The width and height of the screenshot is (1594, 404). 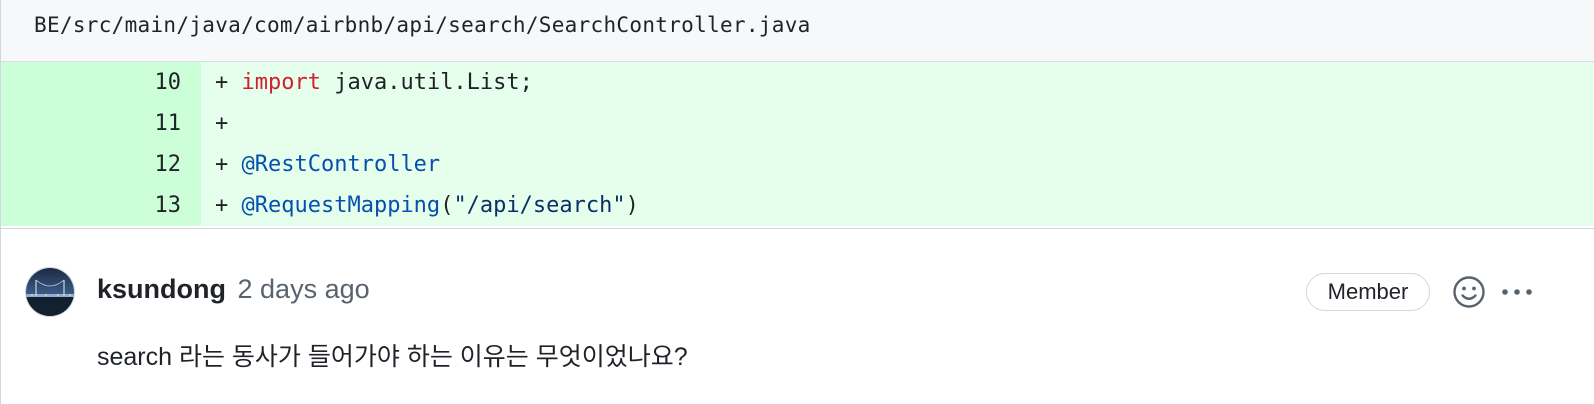 What do you see at coordinates (101, 164) in the screenshot?
I see `line-number: 12` at bounding box center [101, 164].